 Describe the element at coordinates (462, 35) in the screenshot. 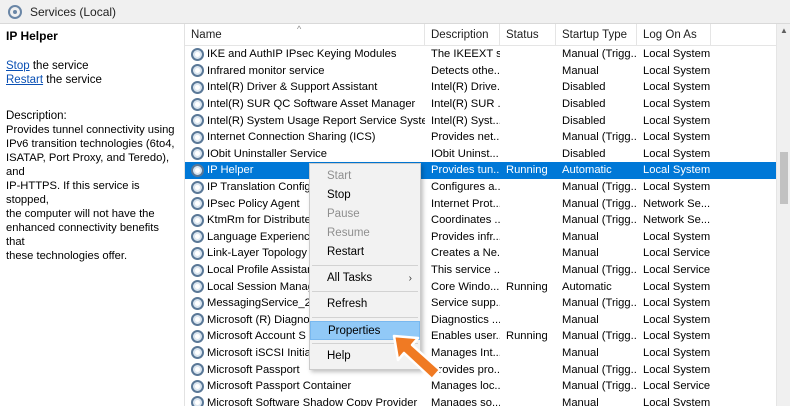

I see `column-header-description: Description` at that location.